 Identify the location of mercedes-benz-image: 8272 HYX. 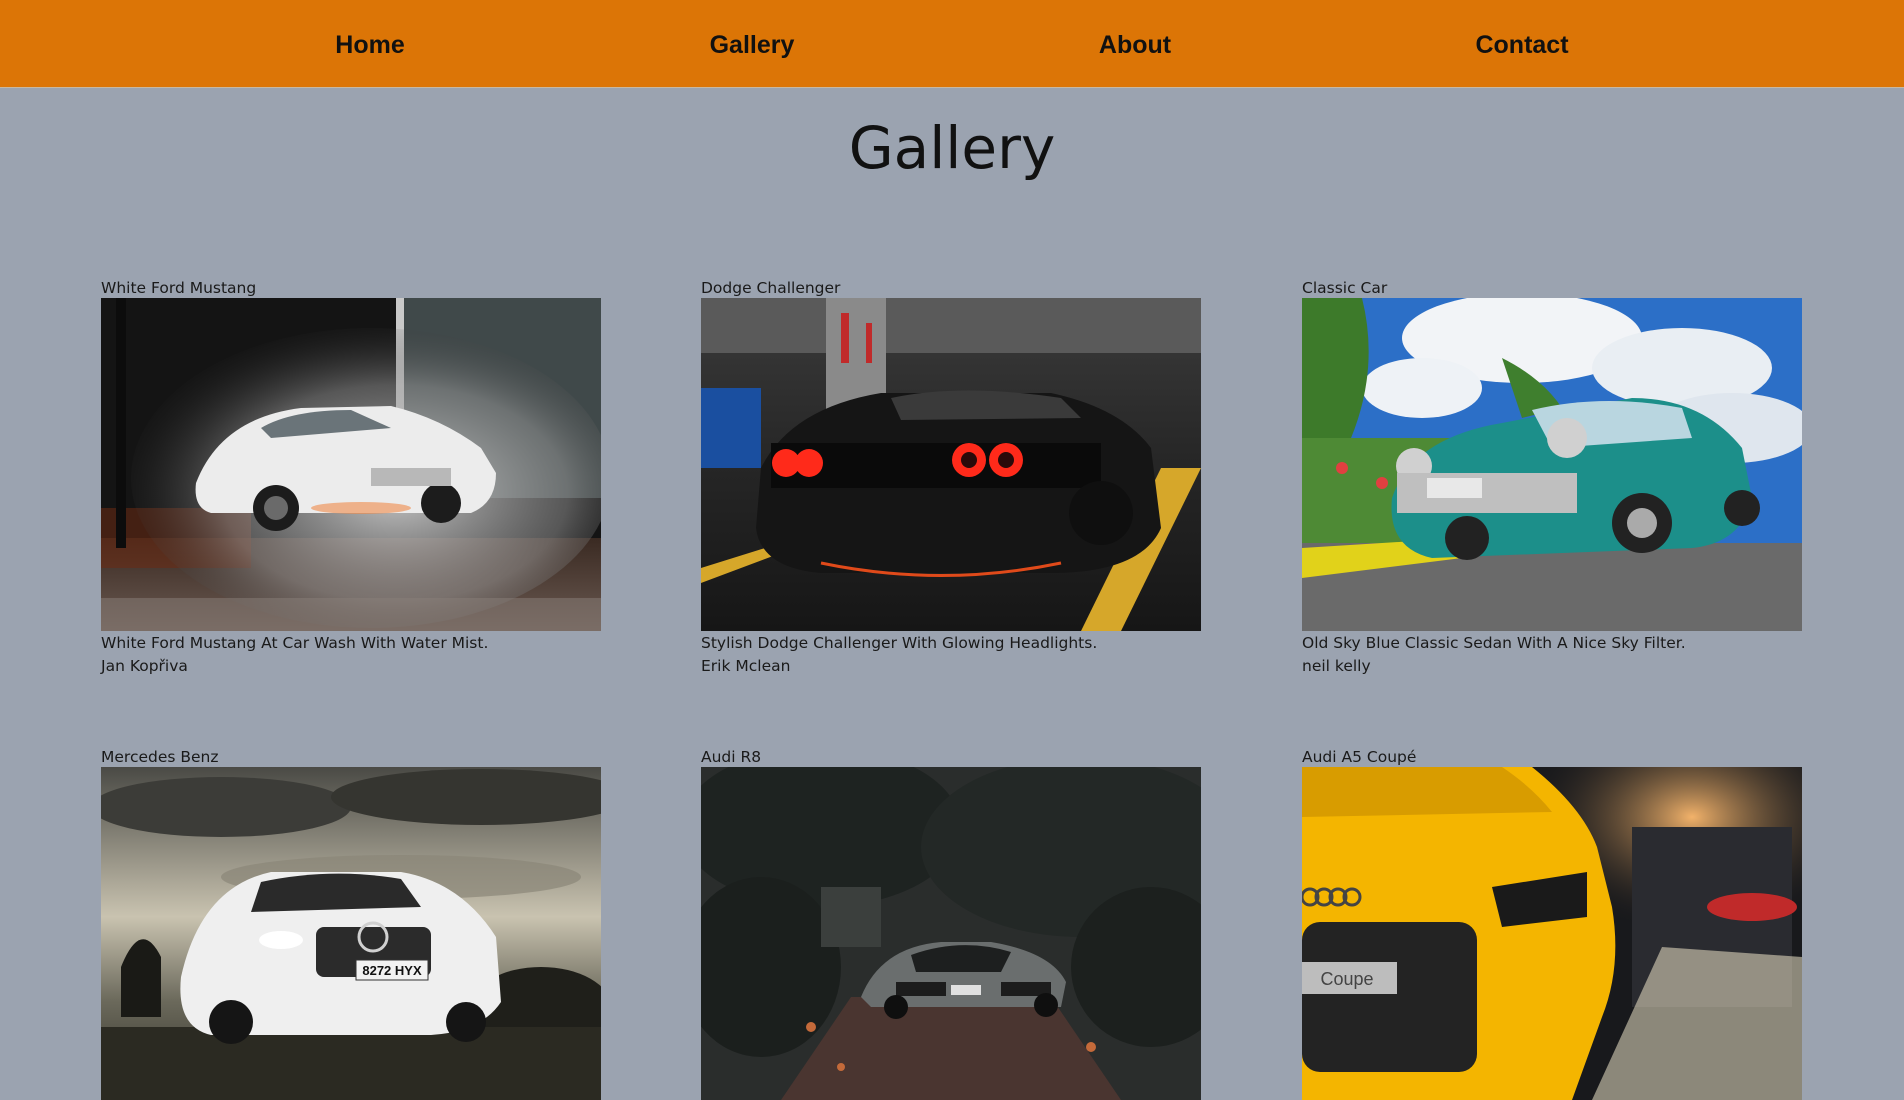
(351, 933).